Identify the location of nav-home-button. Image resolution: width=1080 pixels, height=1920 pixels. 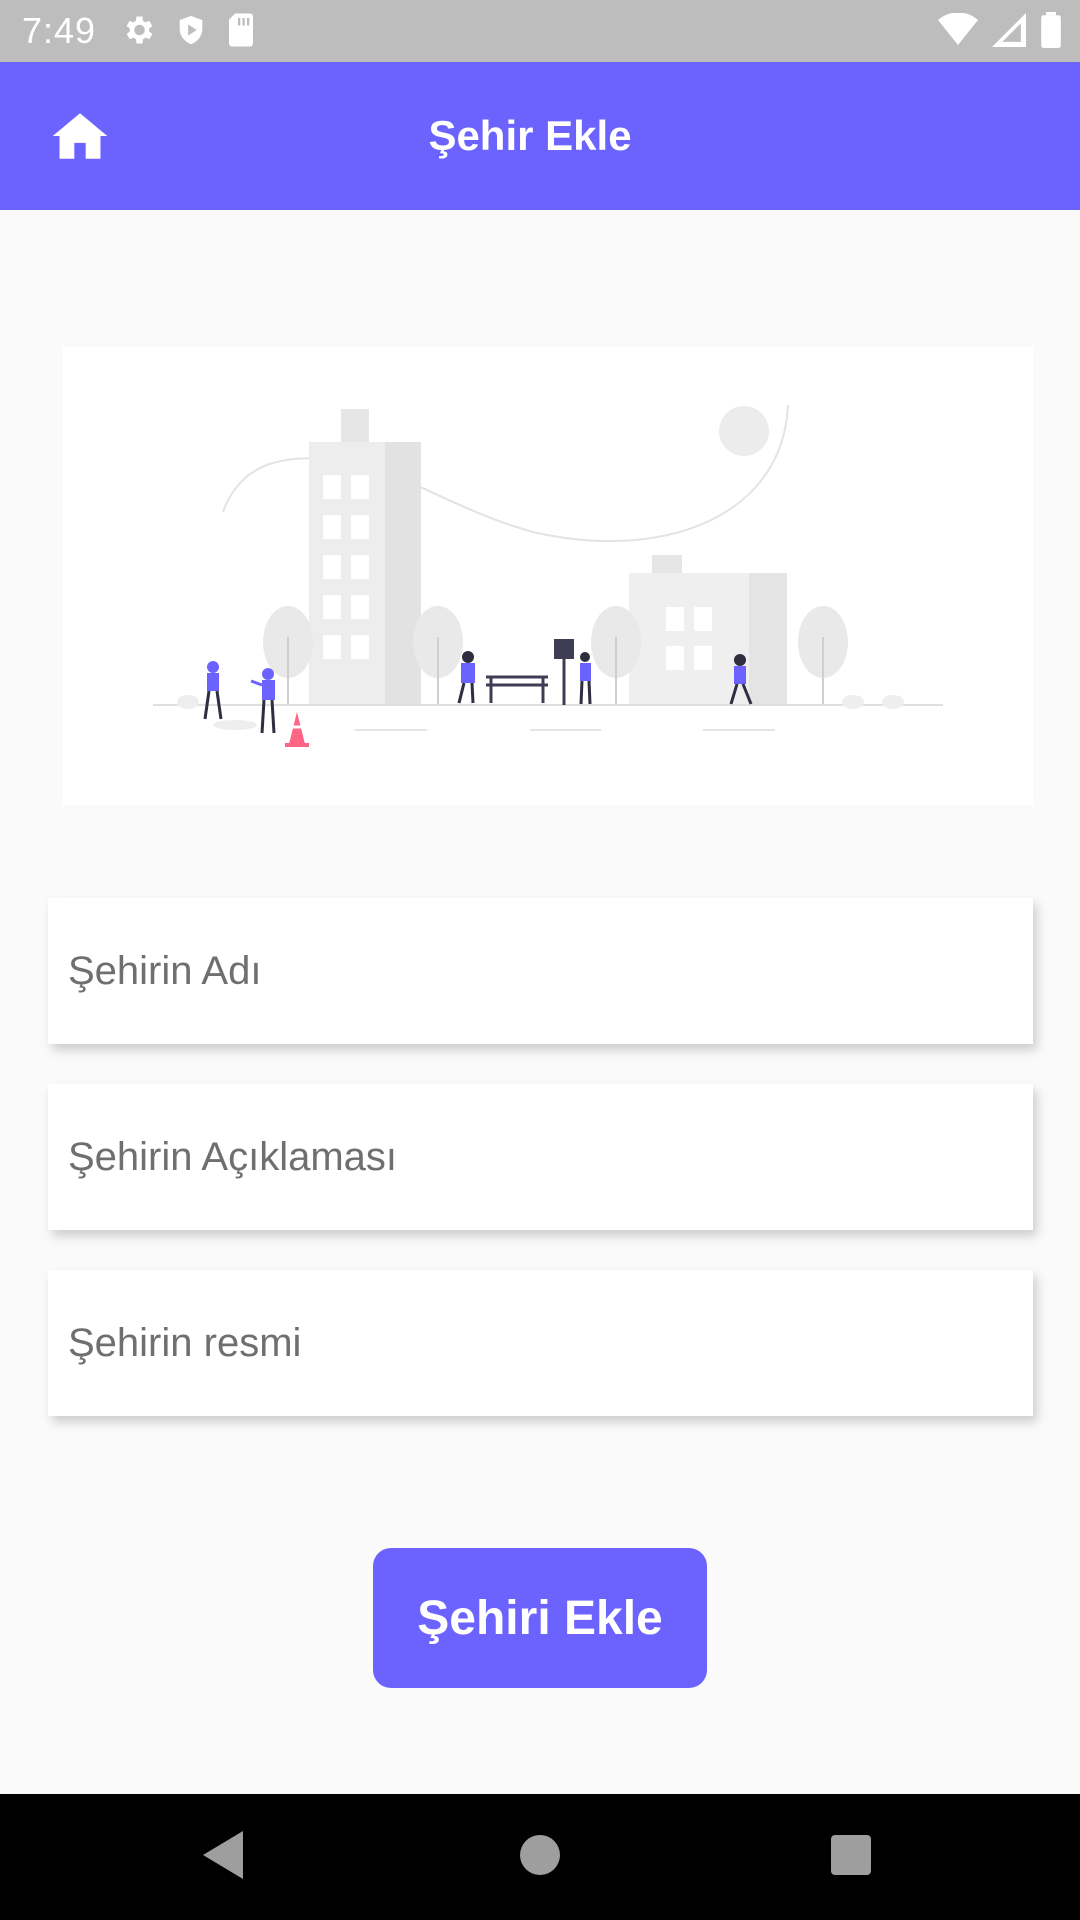
(540, 1857).